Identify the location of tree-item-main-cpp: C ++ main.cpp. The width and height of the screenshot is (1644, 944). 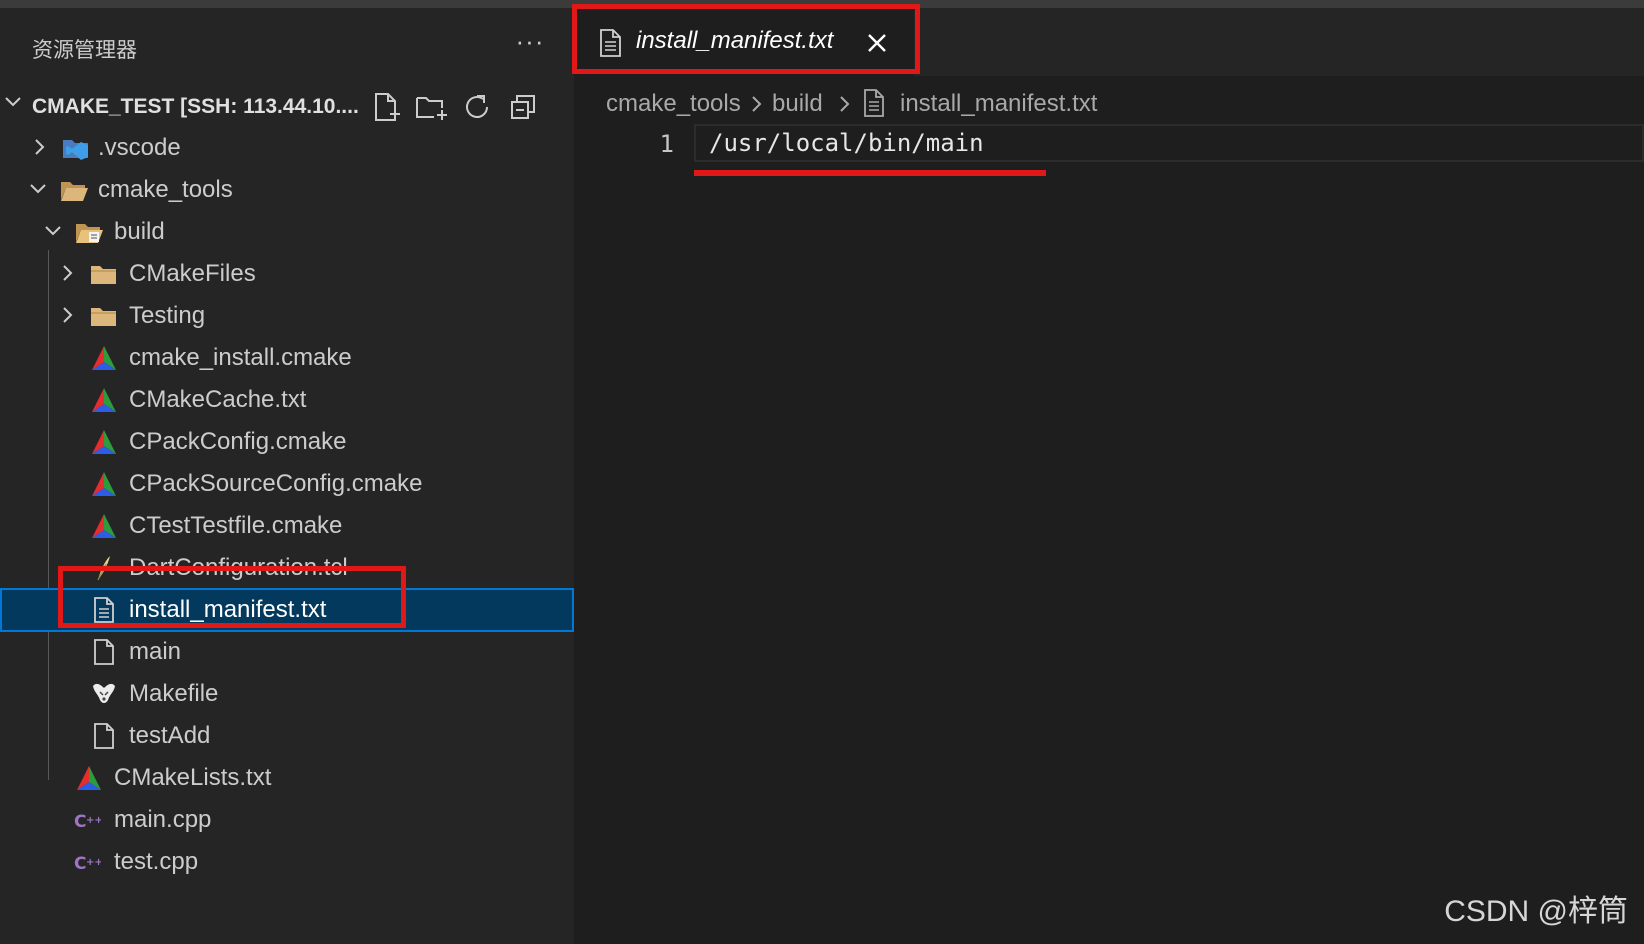
(287, 820).